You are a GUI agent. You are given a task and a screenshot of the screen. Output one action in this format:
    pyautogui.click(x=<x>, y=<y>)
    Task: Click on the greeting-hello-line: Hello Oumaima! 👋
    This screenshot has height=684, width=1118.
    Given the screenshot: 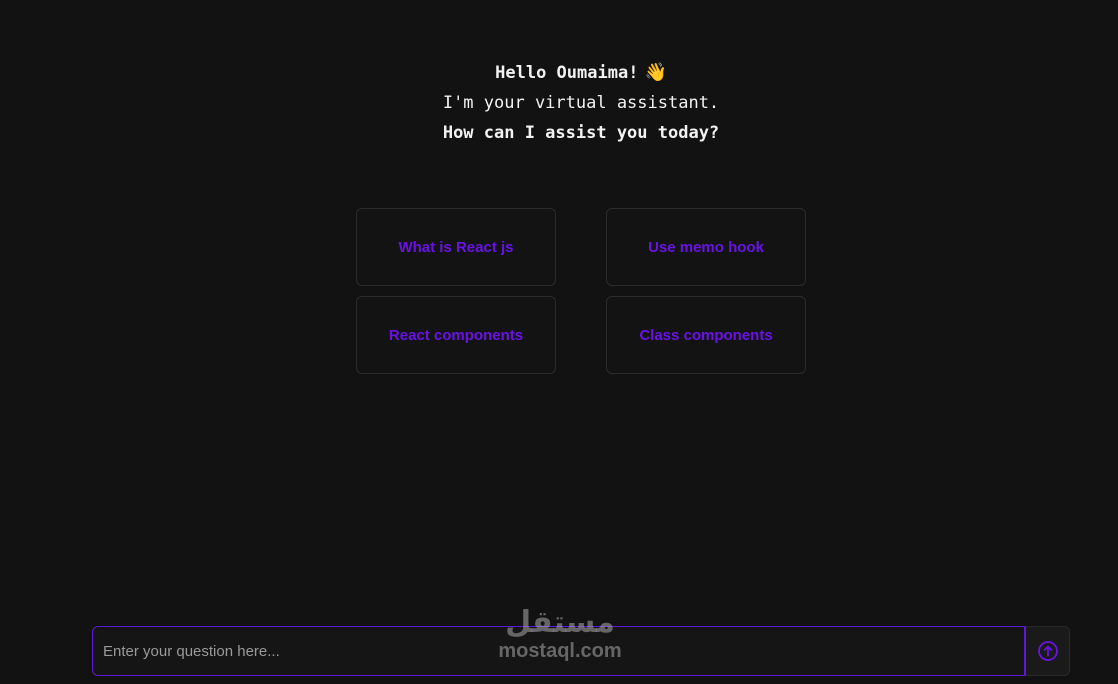 What is the action you would take?
    pyautogui.click(x=559, y=73)
    